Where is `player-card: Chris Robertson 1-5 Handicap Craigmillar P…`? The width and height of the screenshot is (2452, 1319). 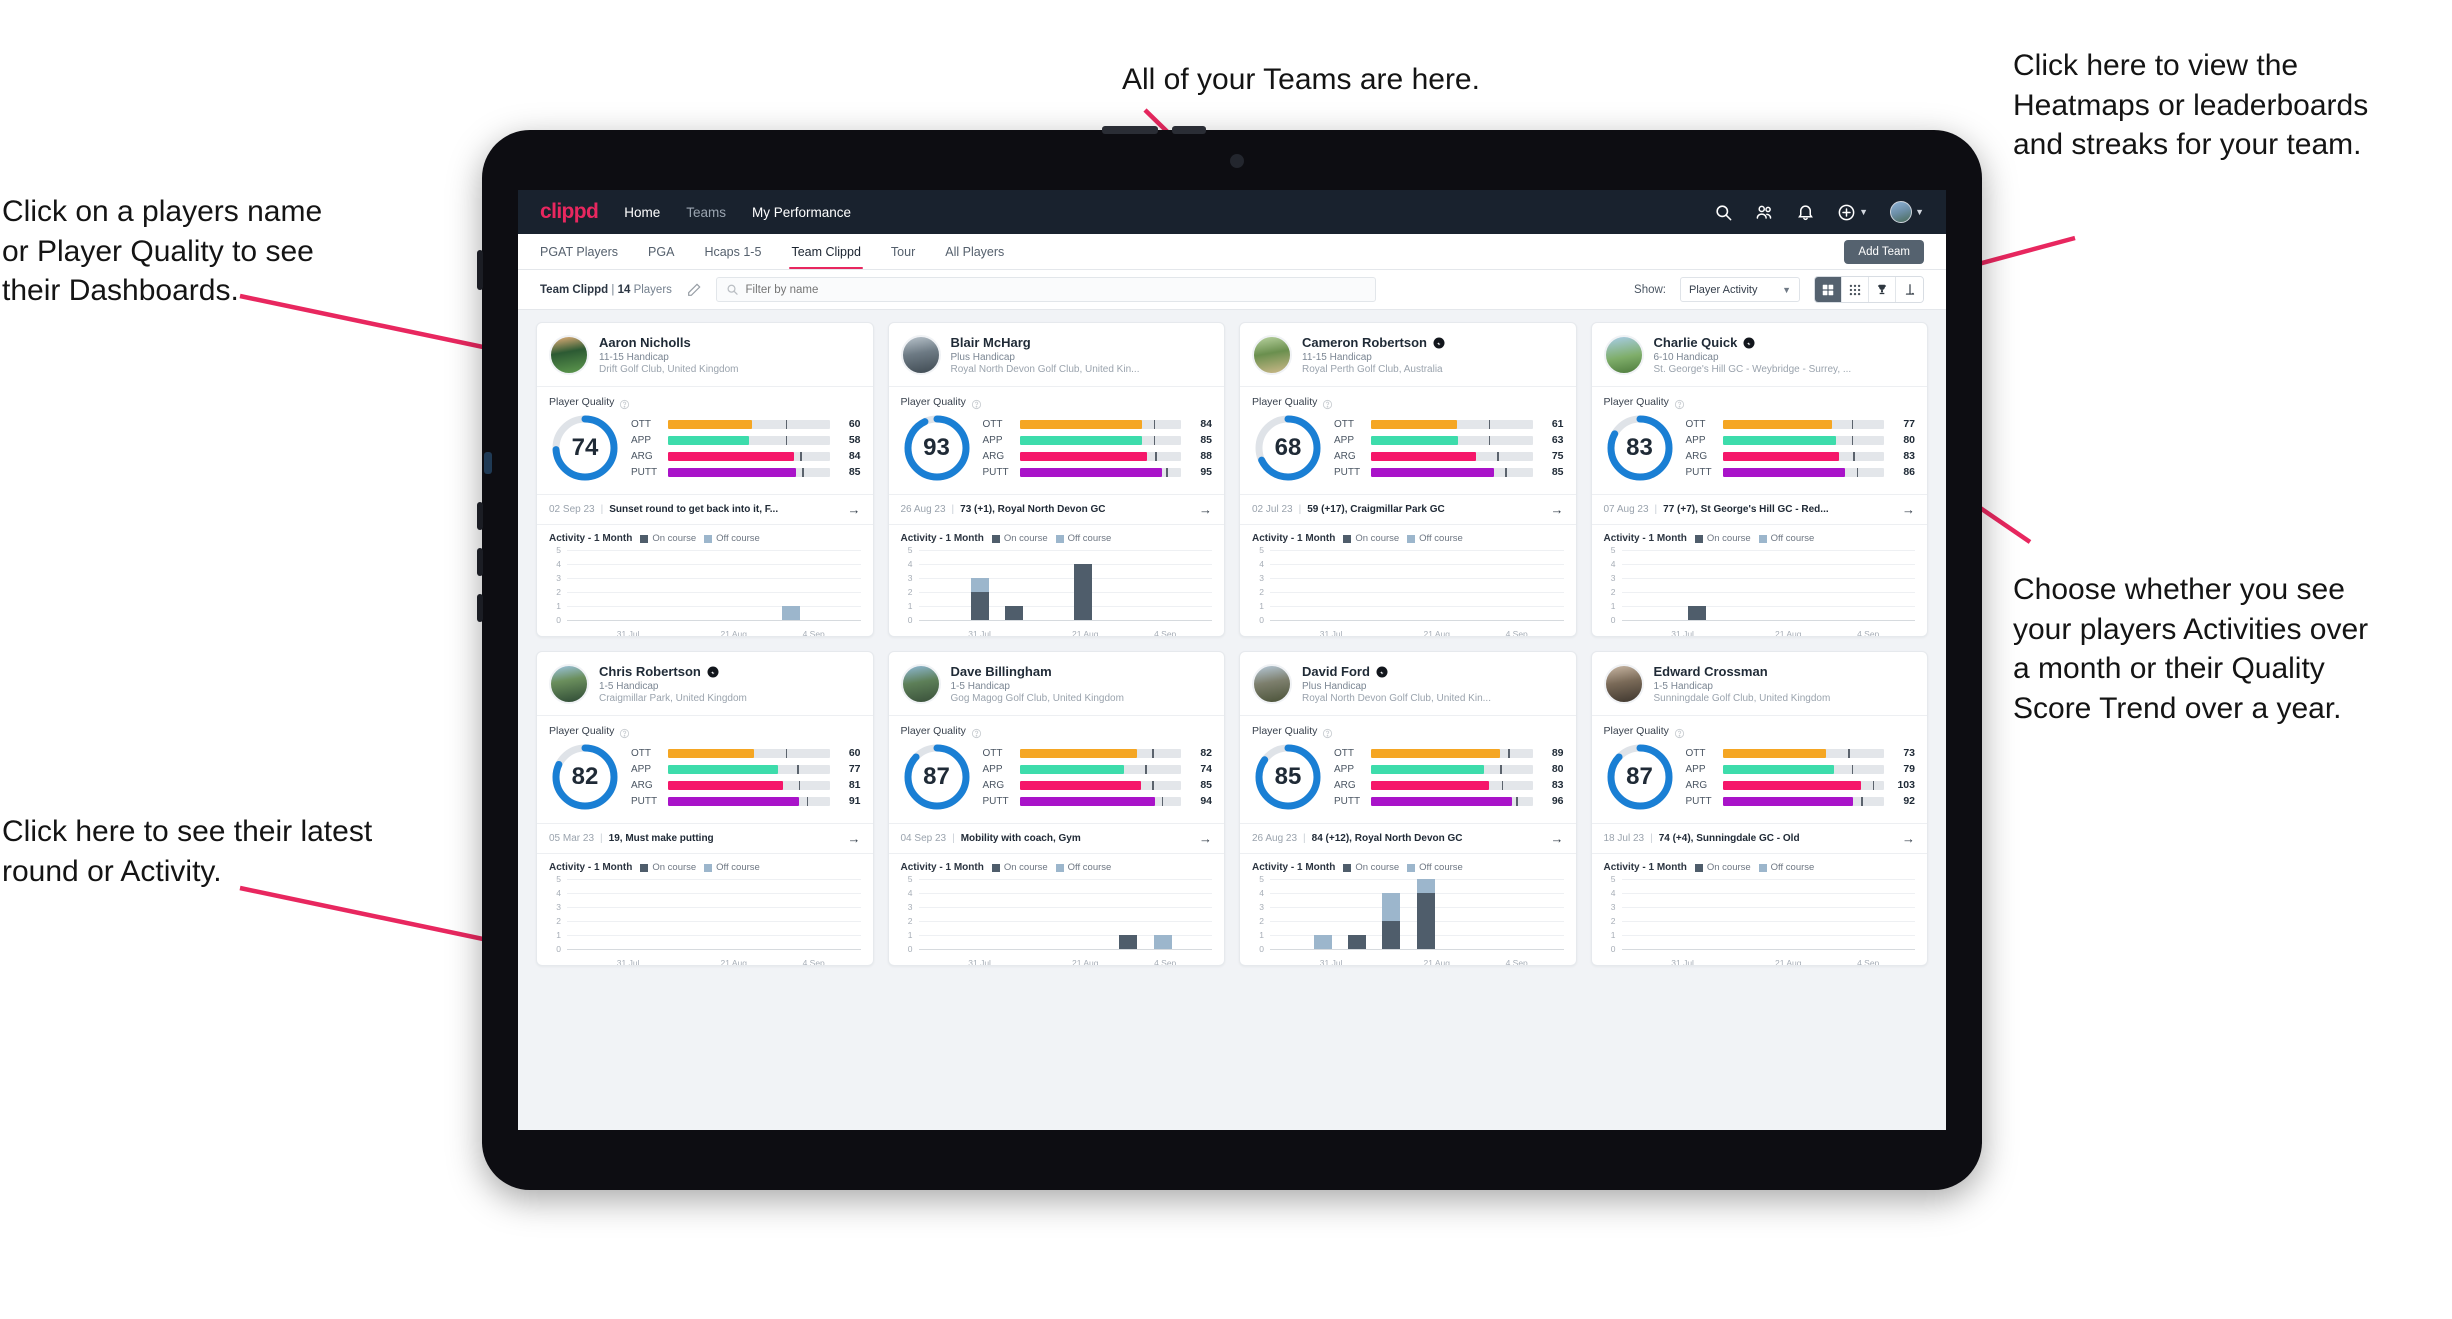
player-card: Chris Robertson 1-5 Handicap Craigmillar P… is located at coordinates (705, 808).